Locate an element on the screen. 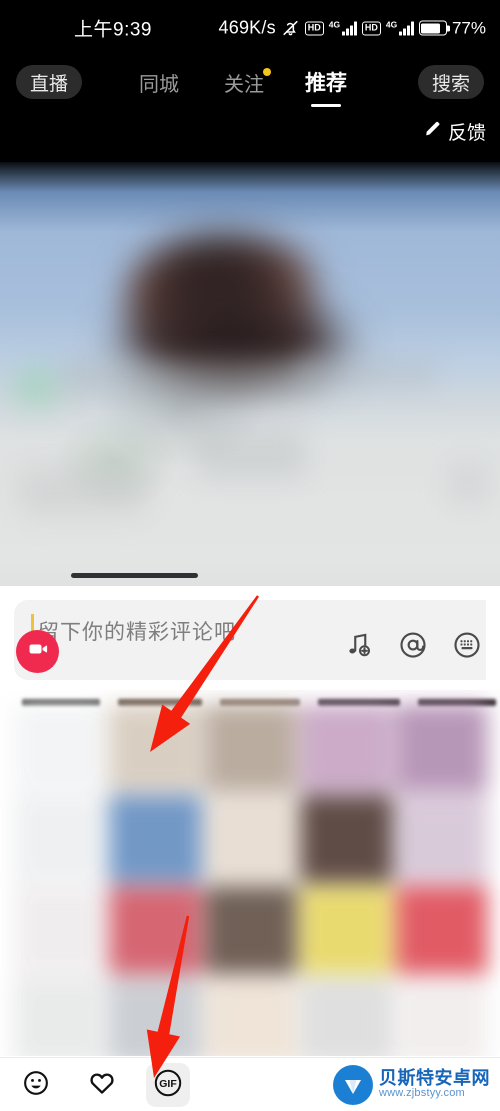  tab-search: 搜索 is located at coordinates (450, 82).